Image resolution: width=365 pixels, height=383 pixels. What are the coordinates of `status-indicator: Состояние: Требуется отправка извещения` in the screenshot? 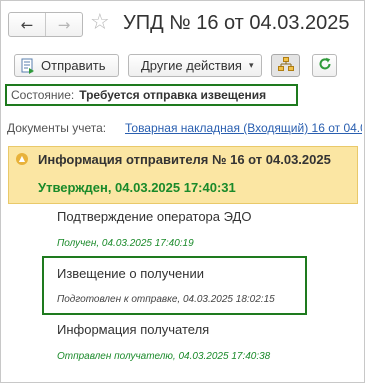 It's located at (151, 95).